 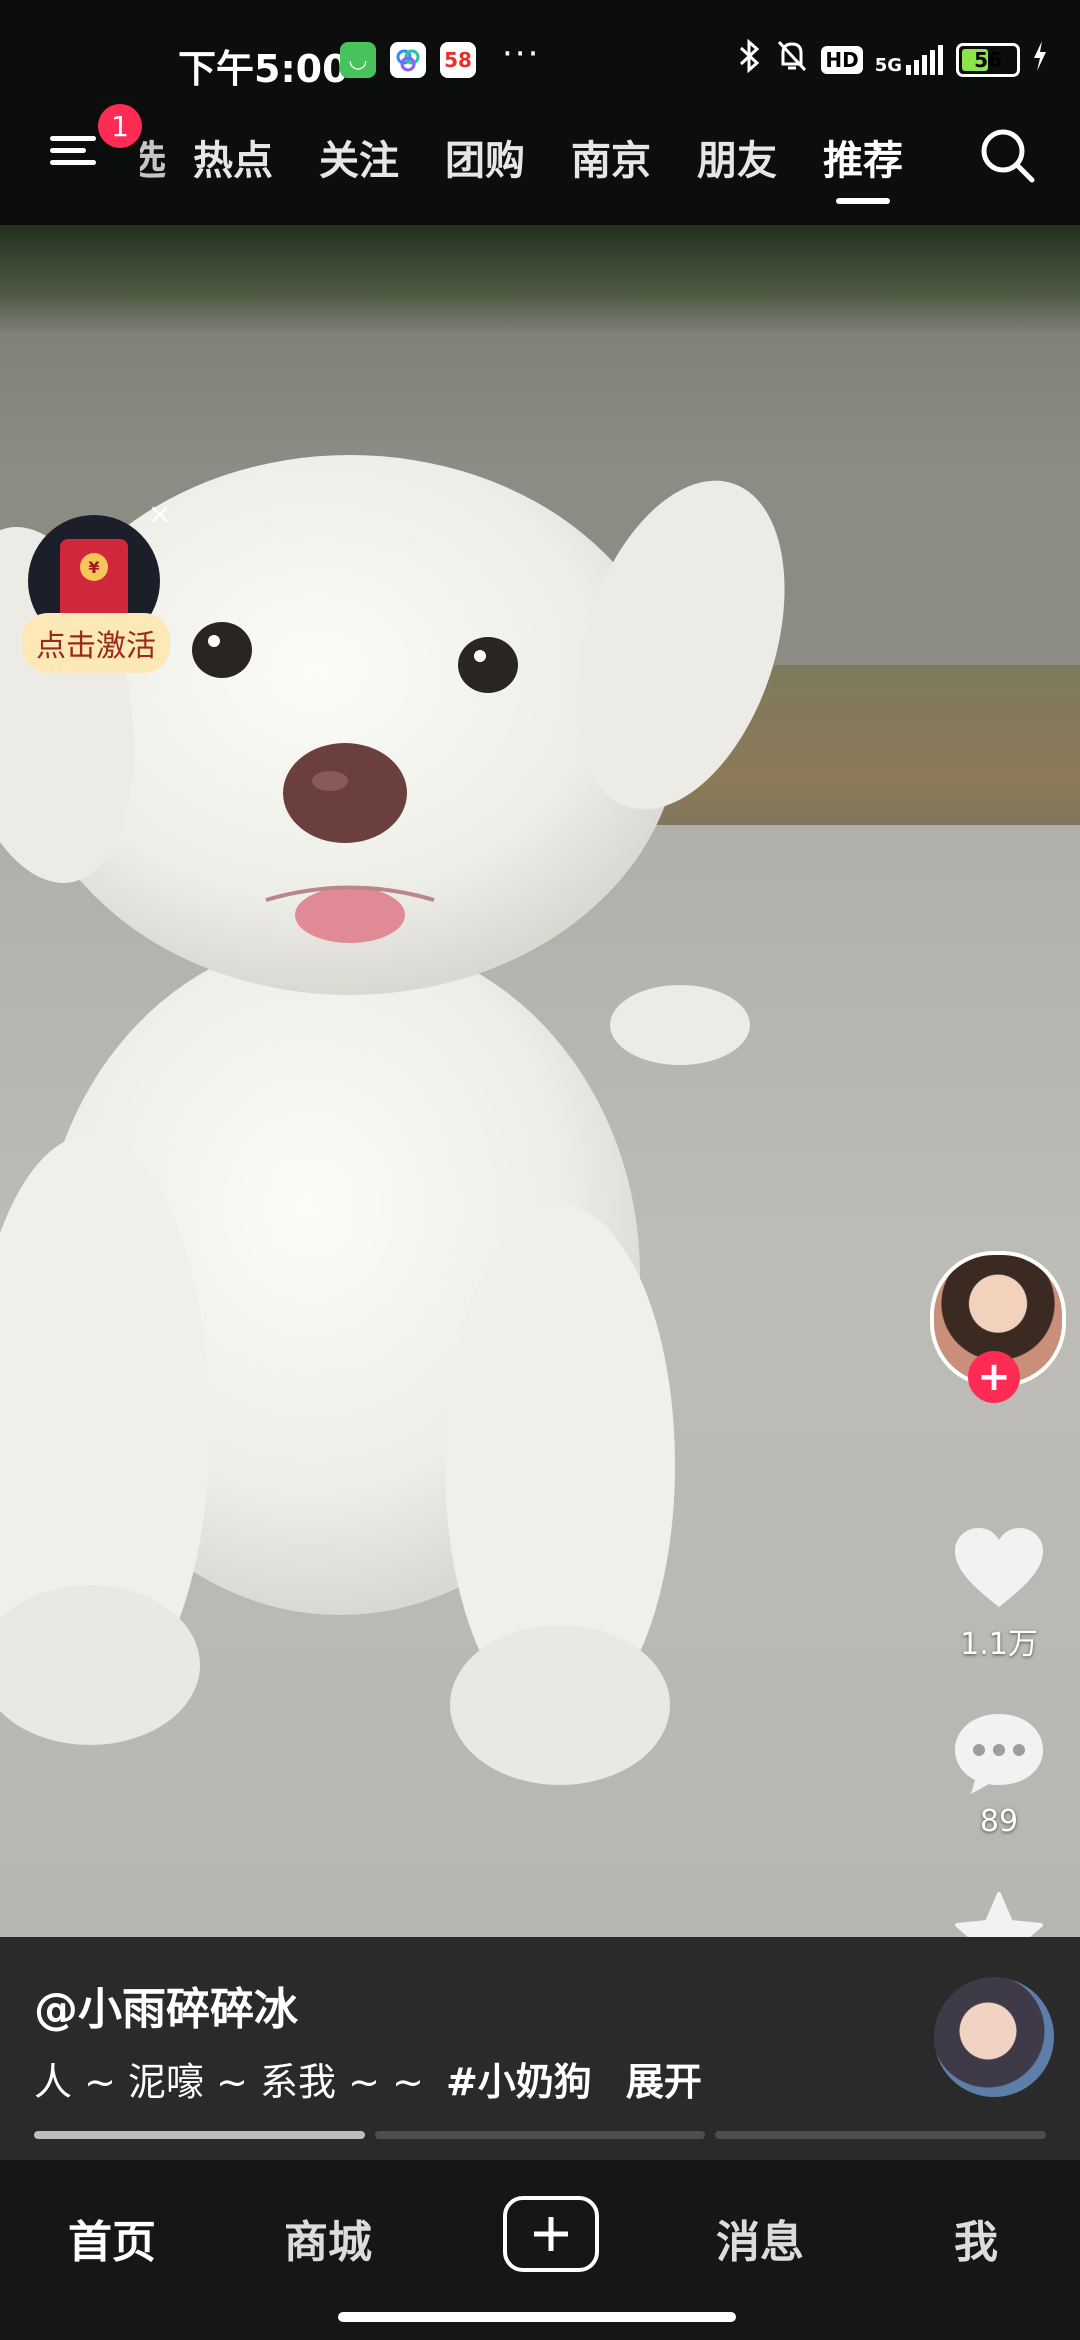 What do you see at coordinates (328, 2238) in the screenshot?
I see `nav-mall: 商城` at bounding box center [328, 2238].